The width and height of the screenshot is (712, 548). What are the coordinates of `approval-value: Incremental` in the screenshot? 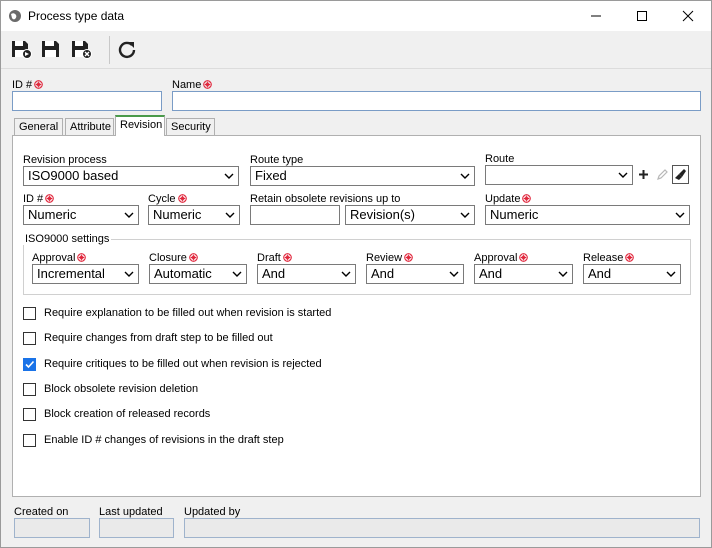 It's located at (71, 273).